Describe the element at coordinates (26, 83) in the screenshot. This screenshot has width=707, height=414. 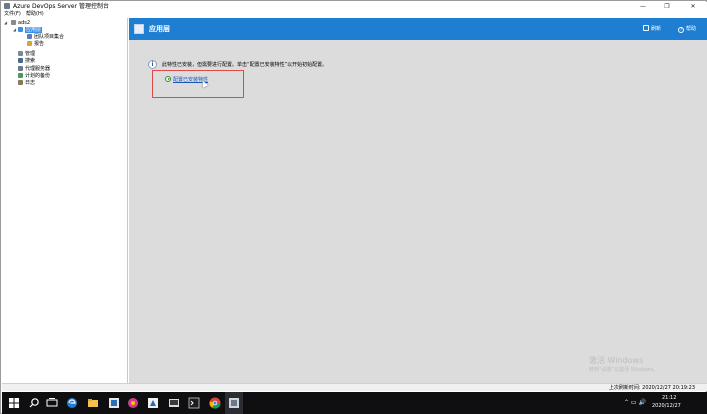
I see `tree-item-logs: 日志` at that location.